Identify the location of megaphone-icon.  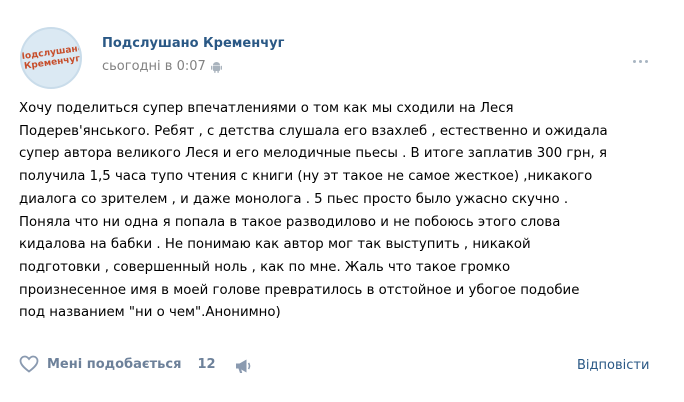
(244, 366).